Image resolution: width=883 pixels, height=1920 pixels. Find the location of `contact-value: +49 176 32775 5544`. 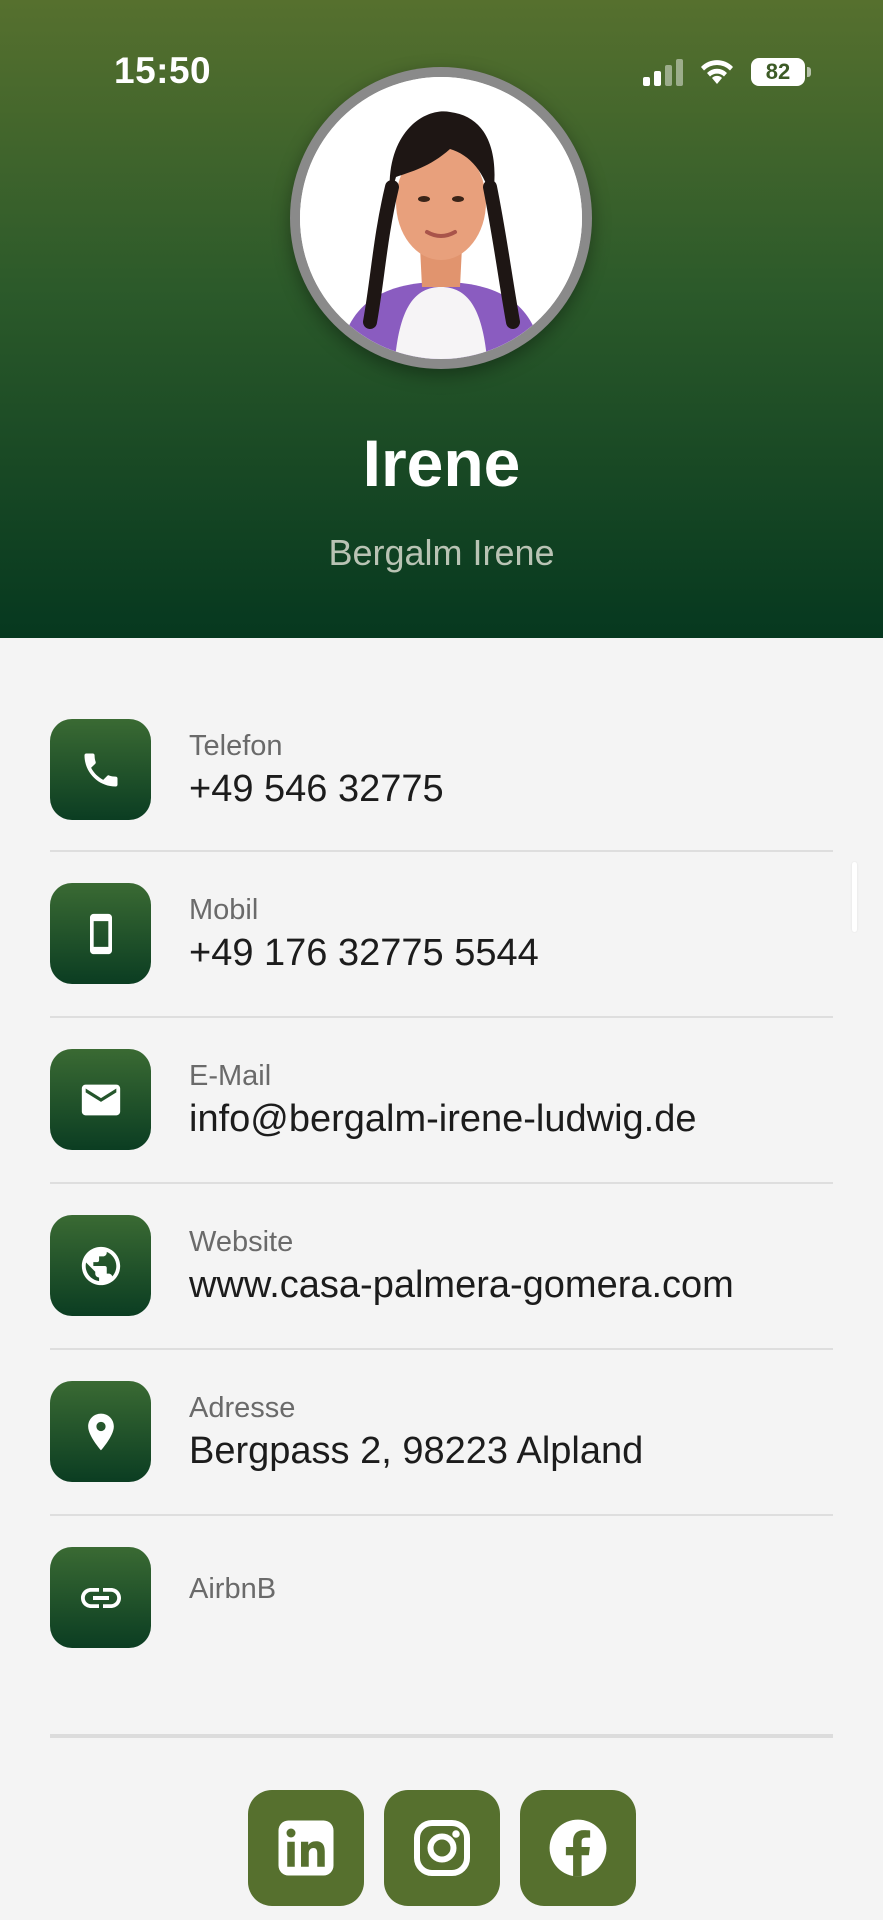

contact-value: +49 176 32775 5544 is located at coordinates (364, 953).